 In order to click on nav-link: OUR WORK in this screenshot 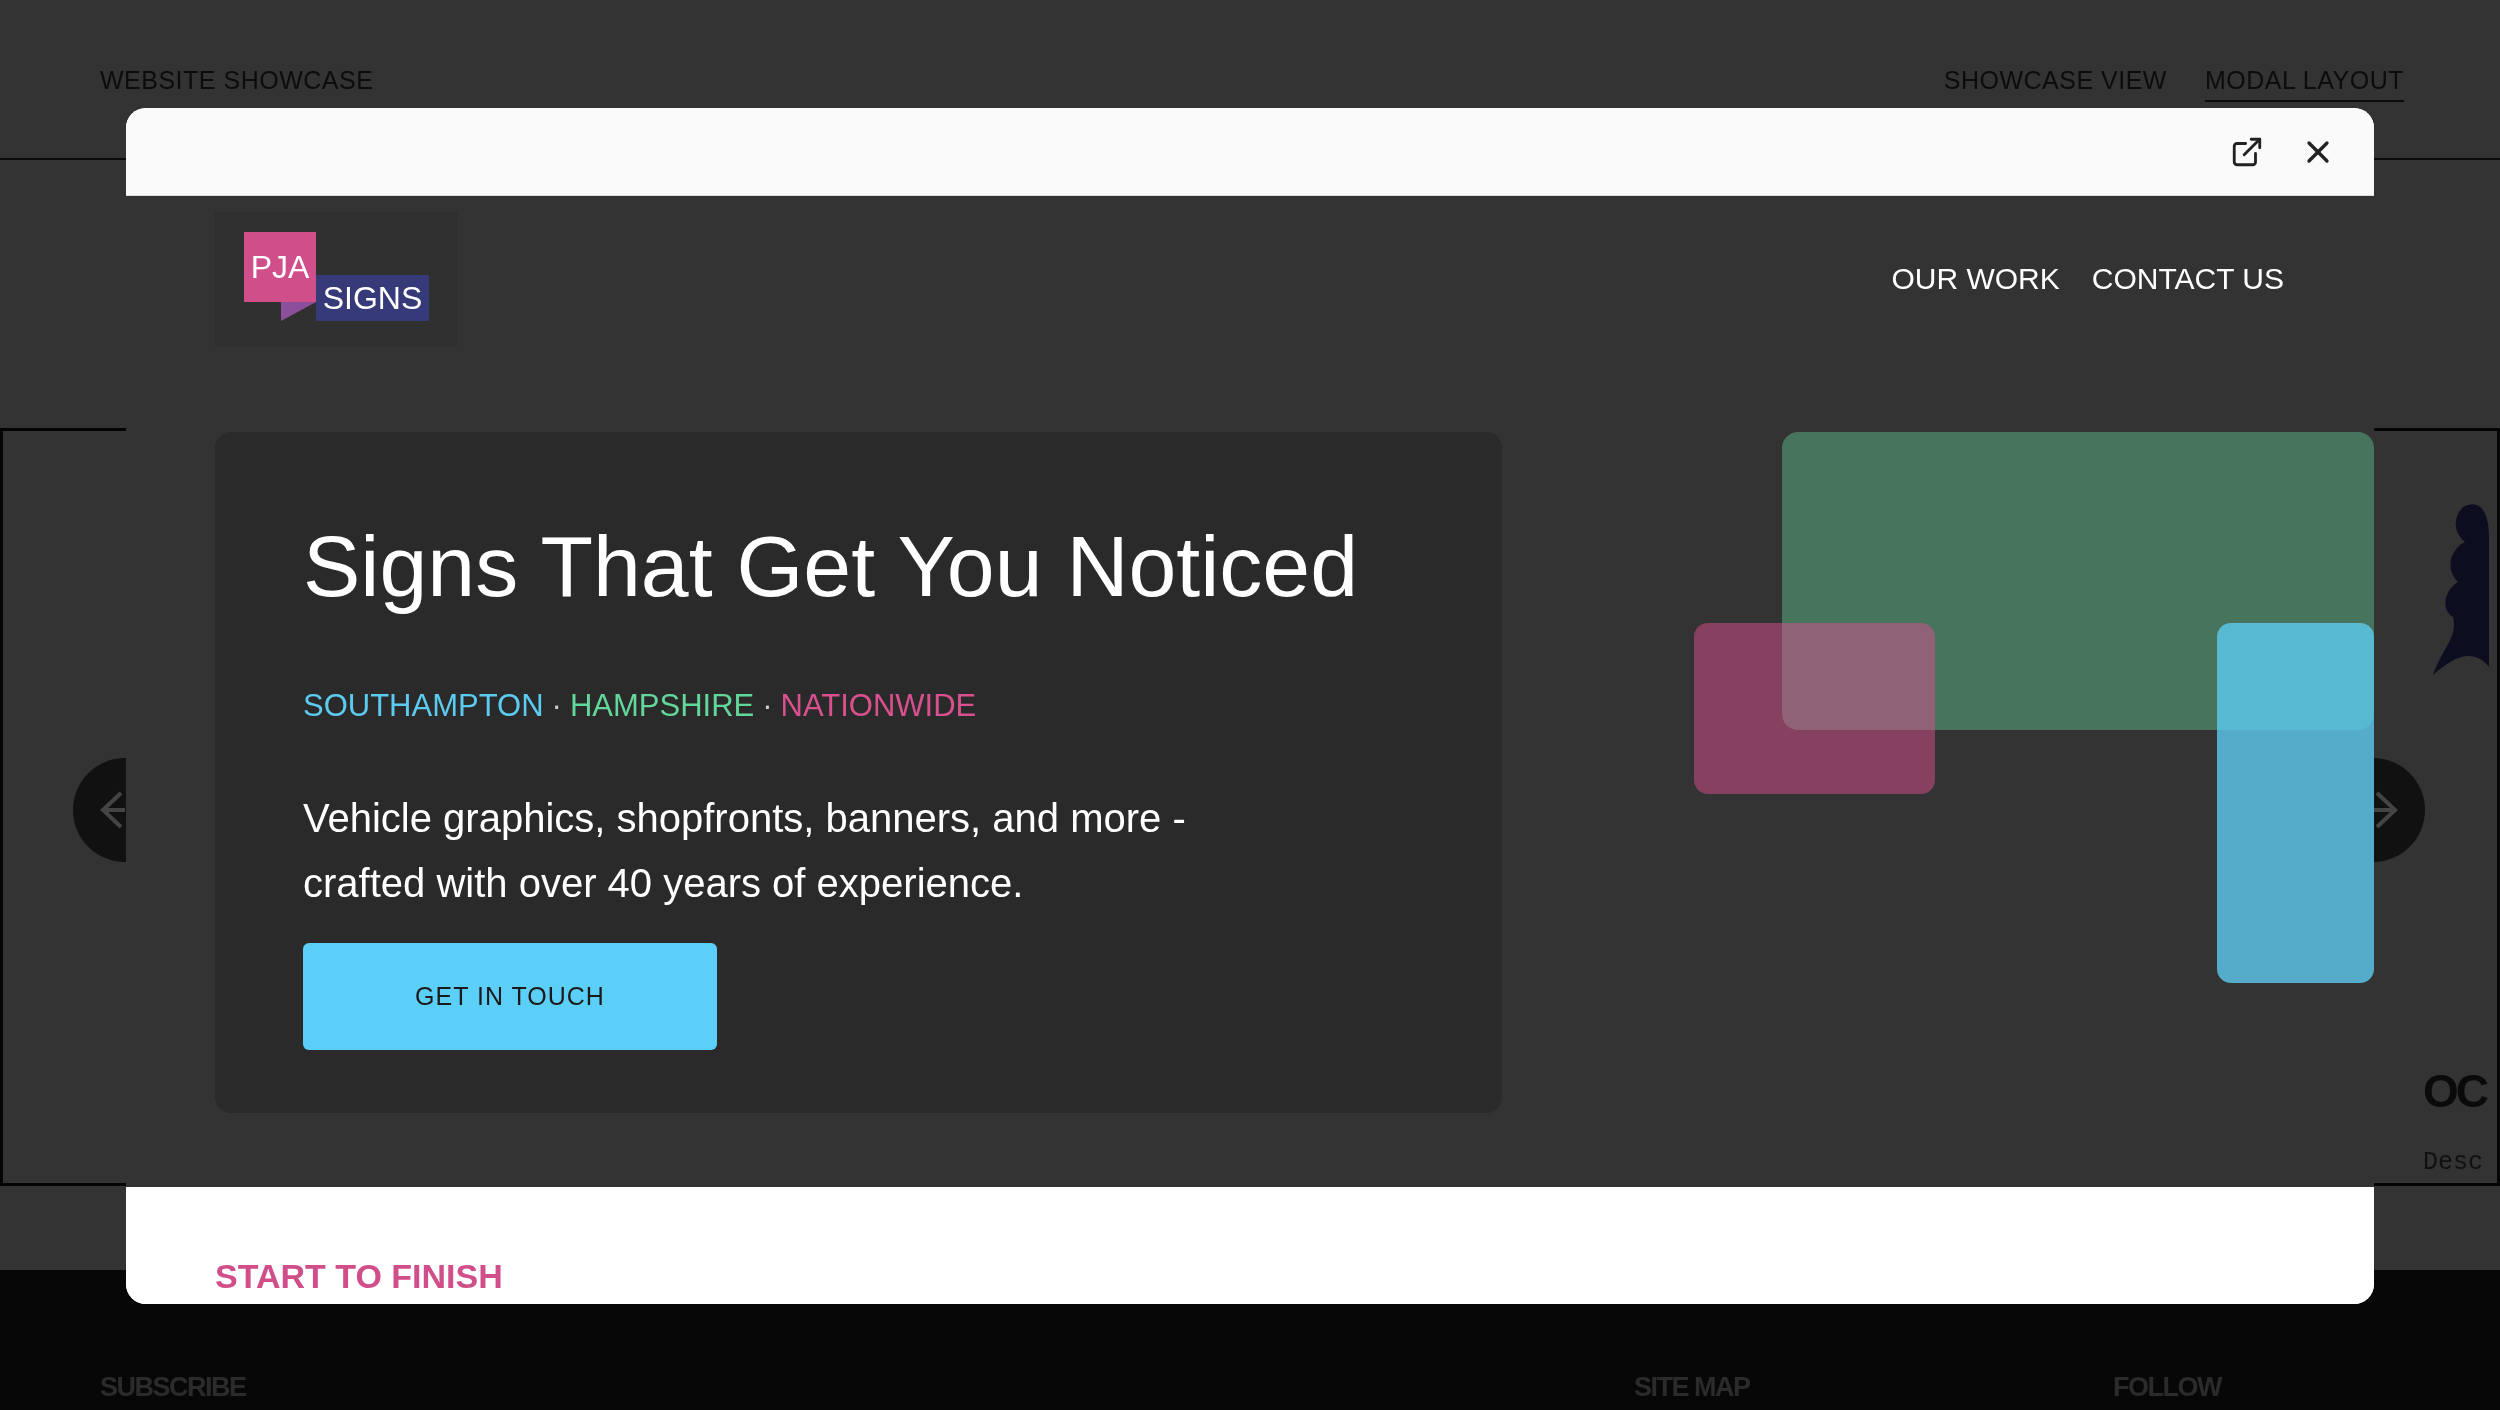, I will do `click(1975, 279)`.